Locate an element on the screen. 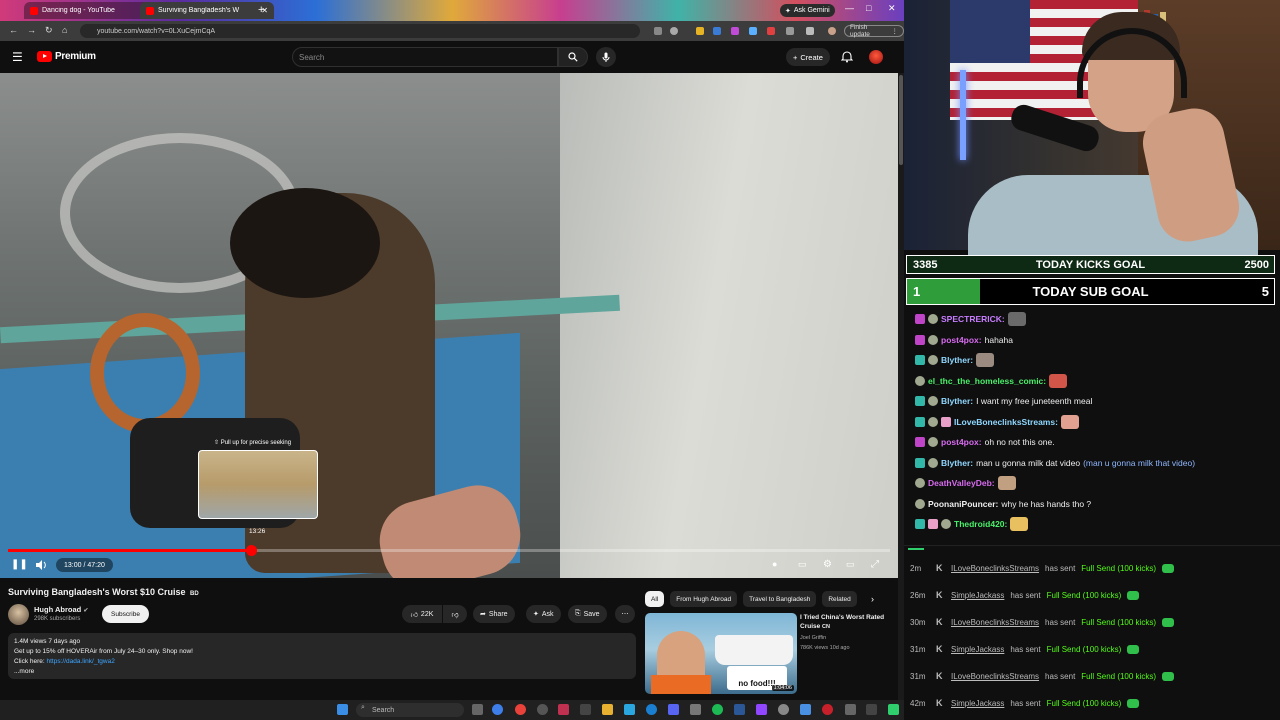  create-button: + Create is located at coordinates (808, 57).